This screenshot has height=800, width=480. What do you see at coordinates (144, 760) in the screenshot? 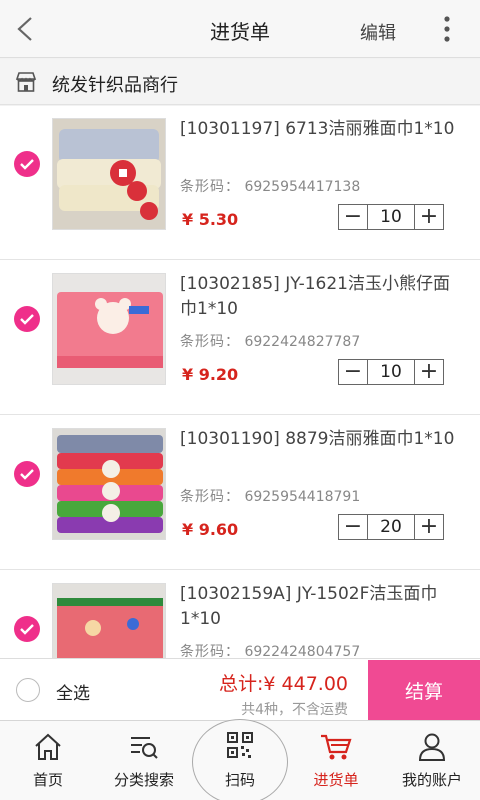
I see `tab-category-search: 分类搜索` at bounding box center [144, 760].